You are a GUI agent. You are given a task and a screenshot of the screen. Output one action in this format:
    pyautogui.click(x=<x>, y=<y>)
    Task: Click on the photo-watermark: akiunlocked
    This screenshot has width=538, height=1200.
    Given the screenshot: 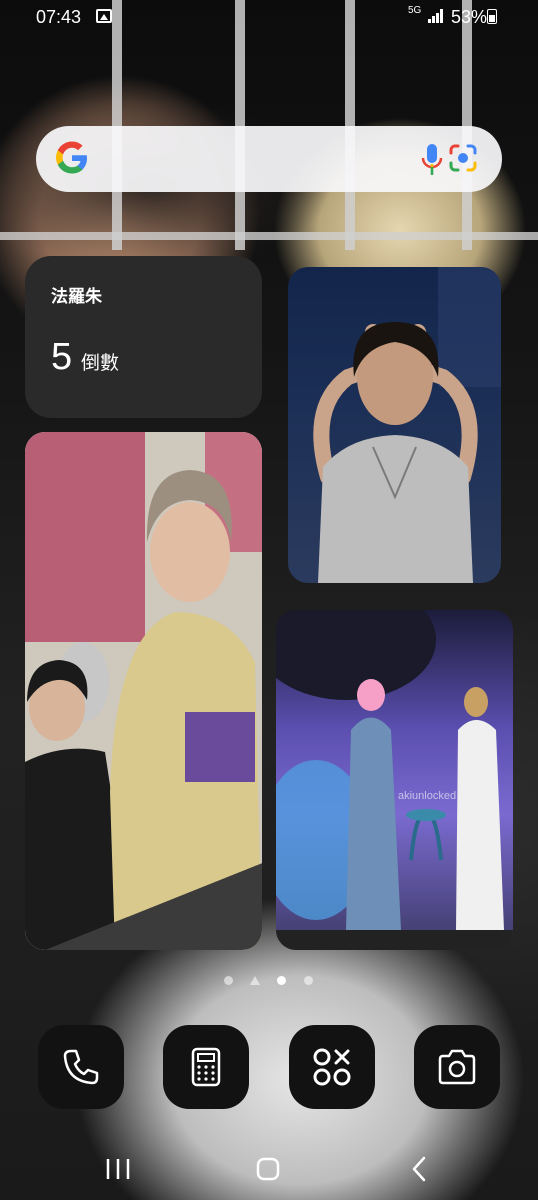 What is the action you would take?
    pyautogui.click(x=427, y=796)
    